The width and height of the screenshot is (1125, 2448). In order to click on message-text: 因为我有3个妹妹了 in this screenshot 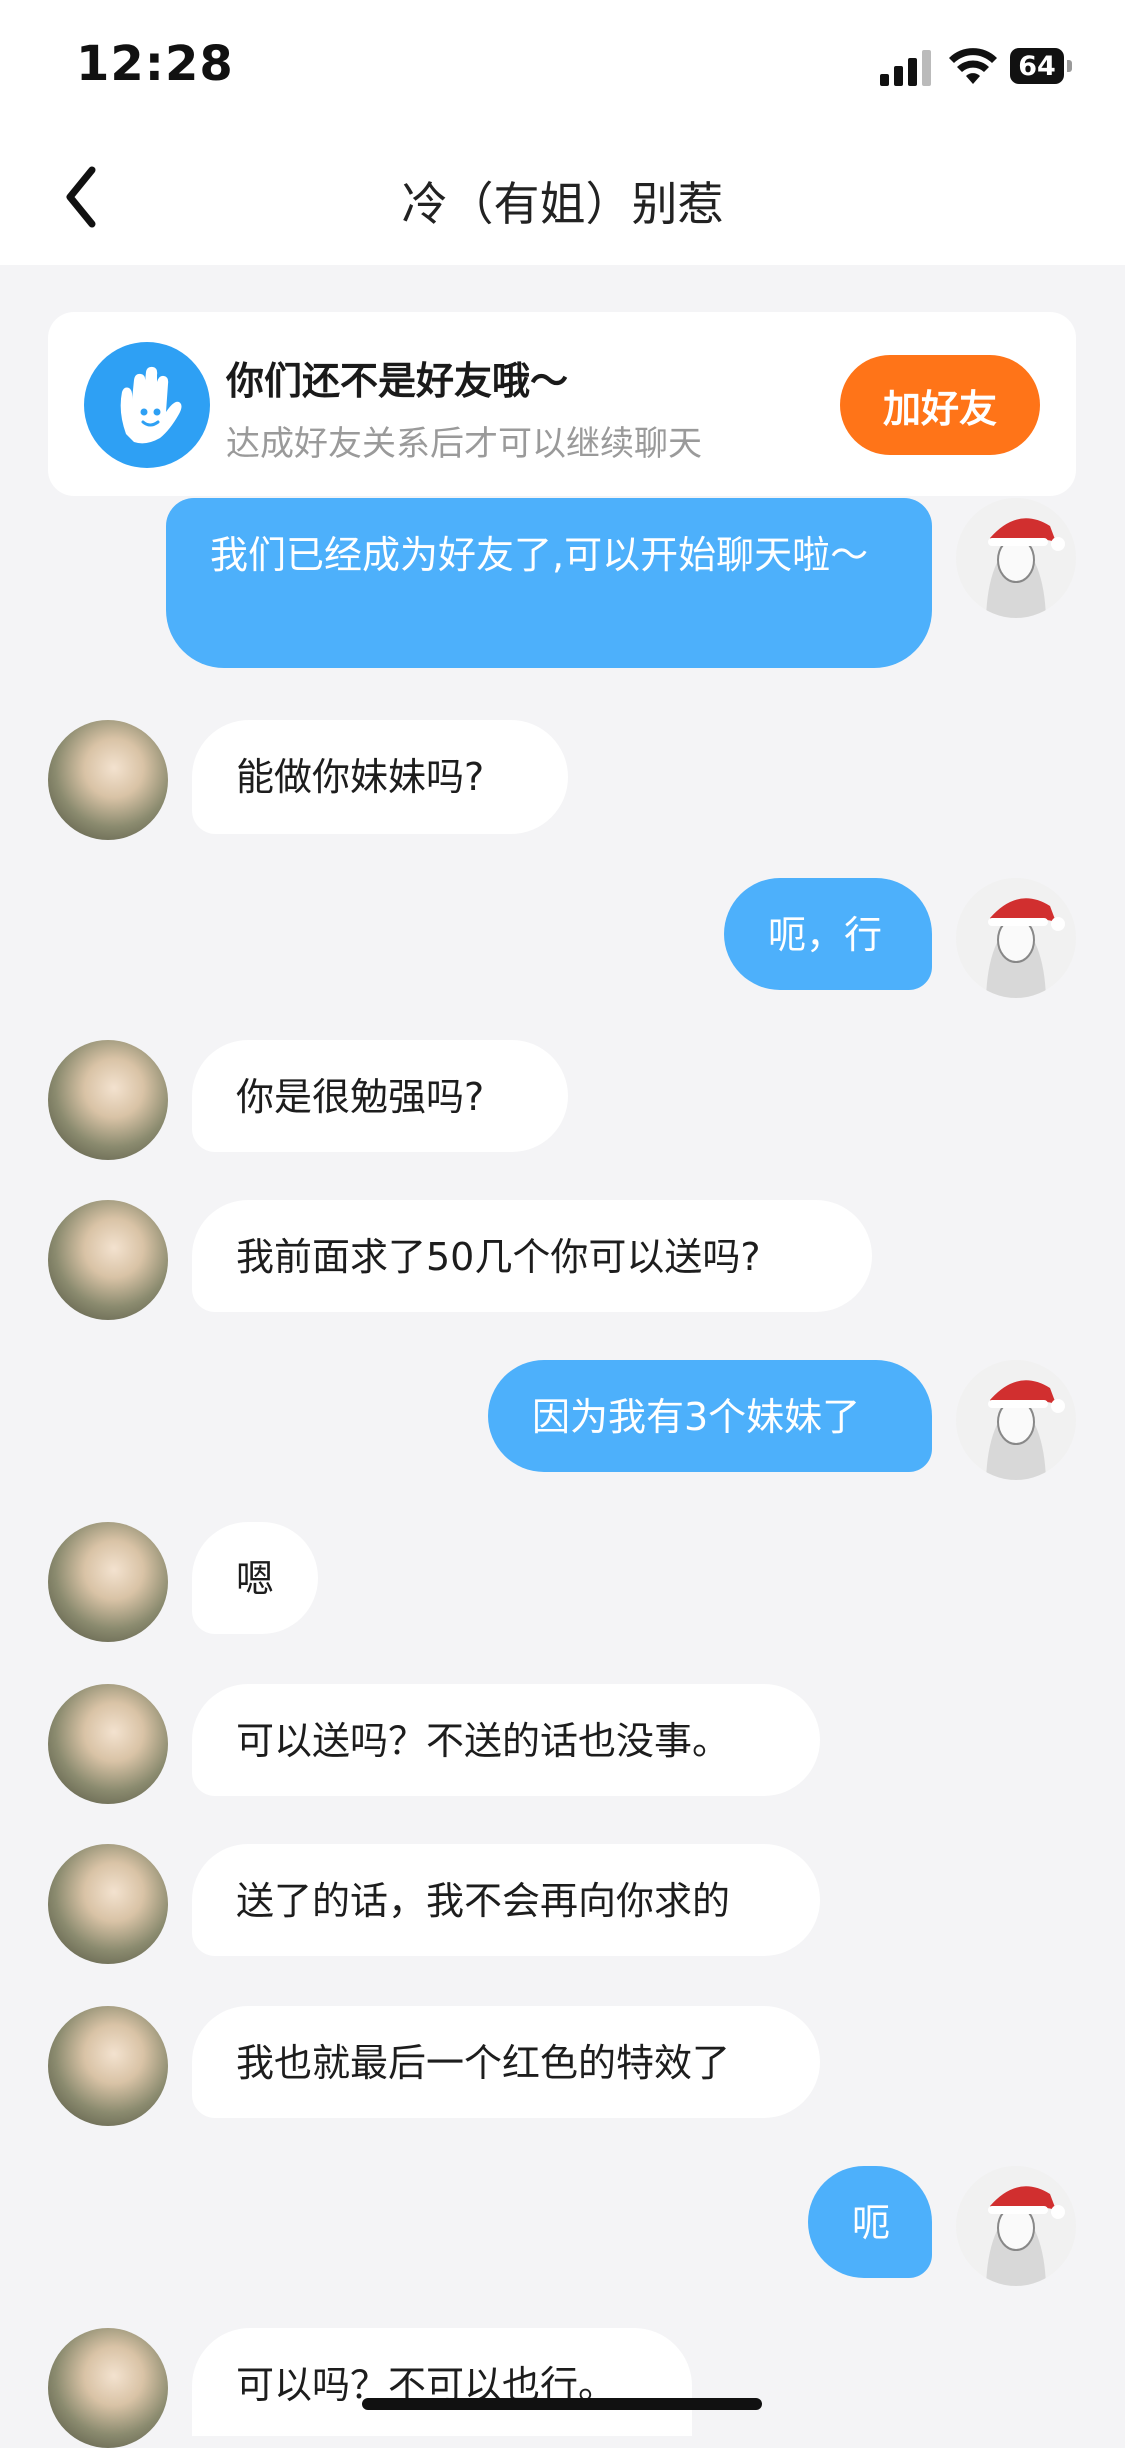, I will do `click(696, 1417)`.